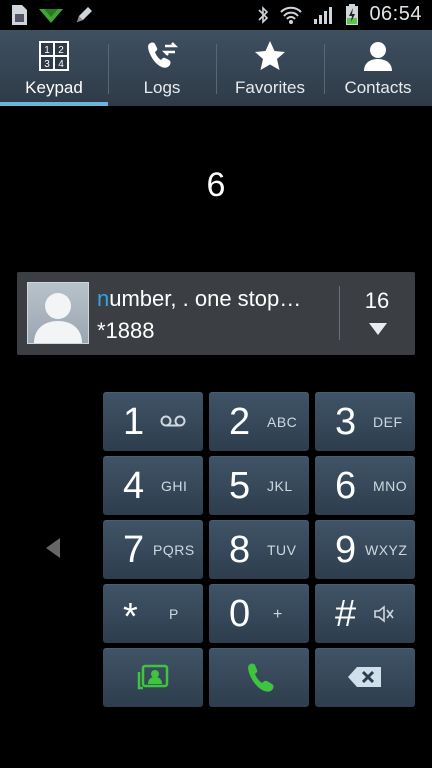 This screenshot has width=432, height=768. What do you see at coordinates (378, 87) in the screenshot?
I see `tab-contacts-label: Contacts` at bounding box center [378, 87].